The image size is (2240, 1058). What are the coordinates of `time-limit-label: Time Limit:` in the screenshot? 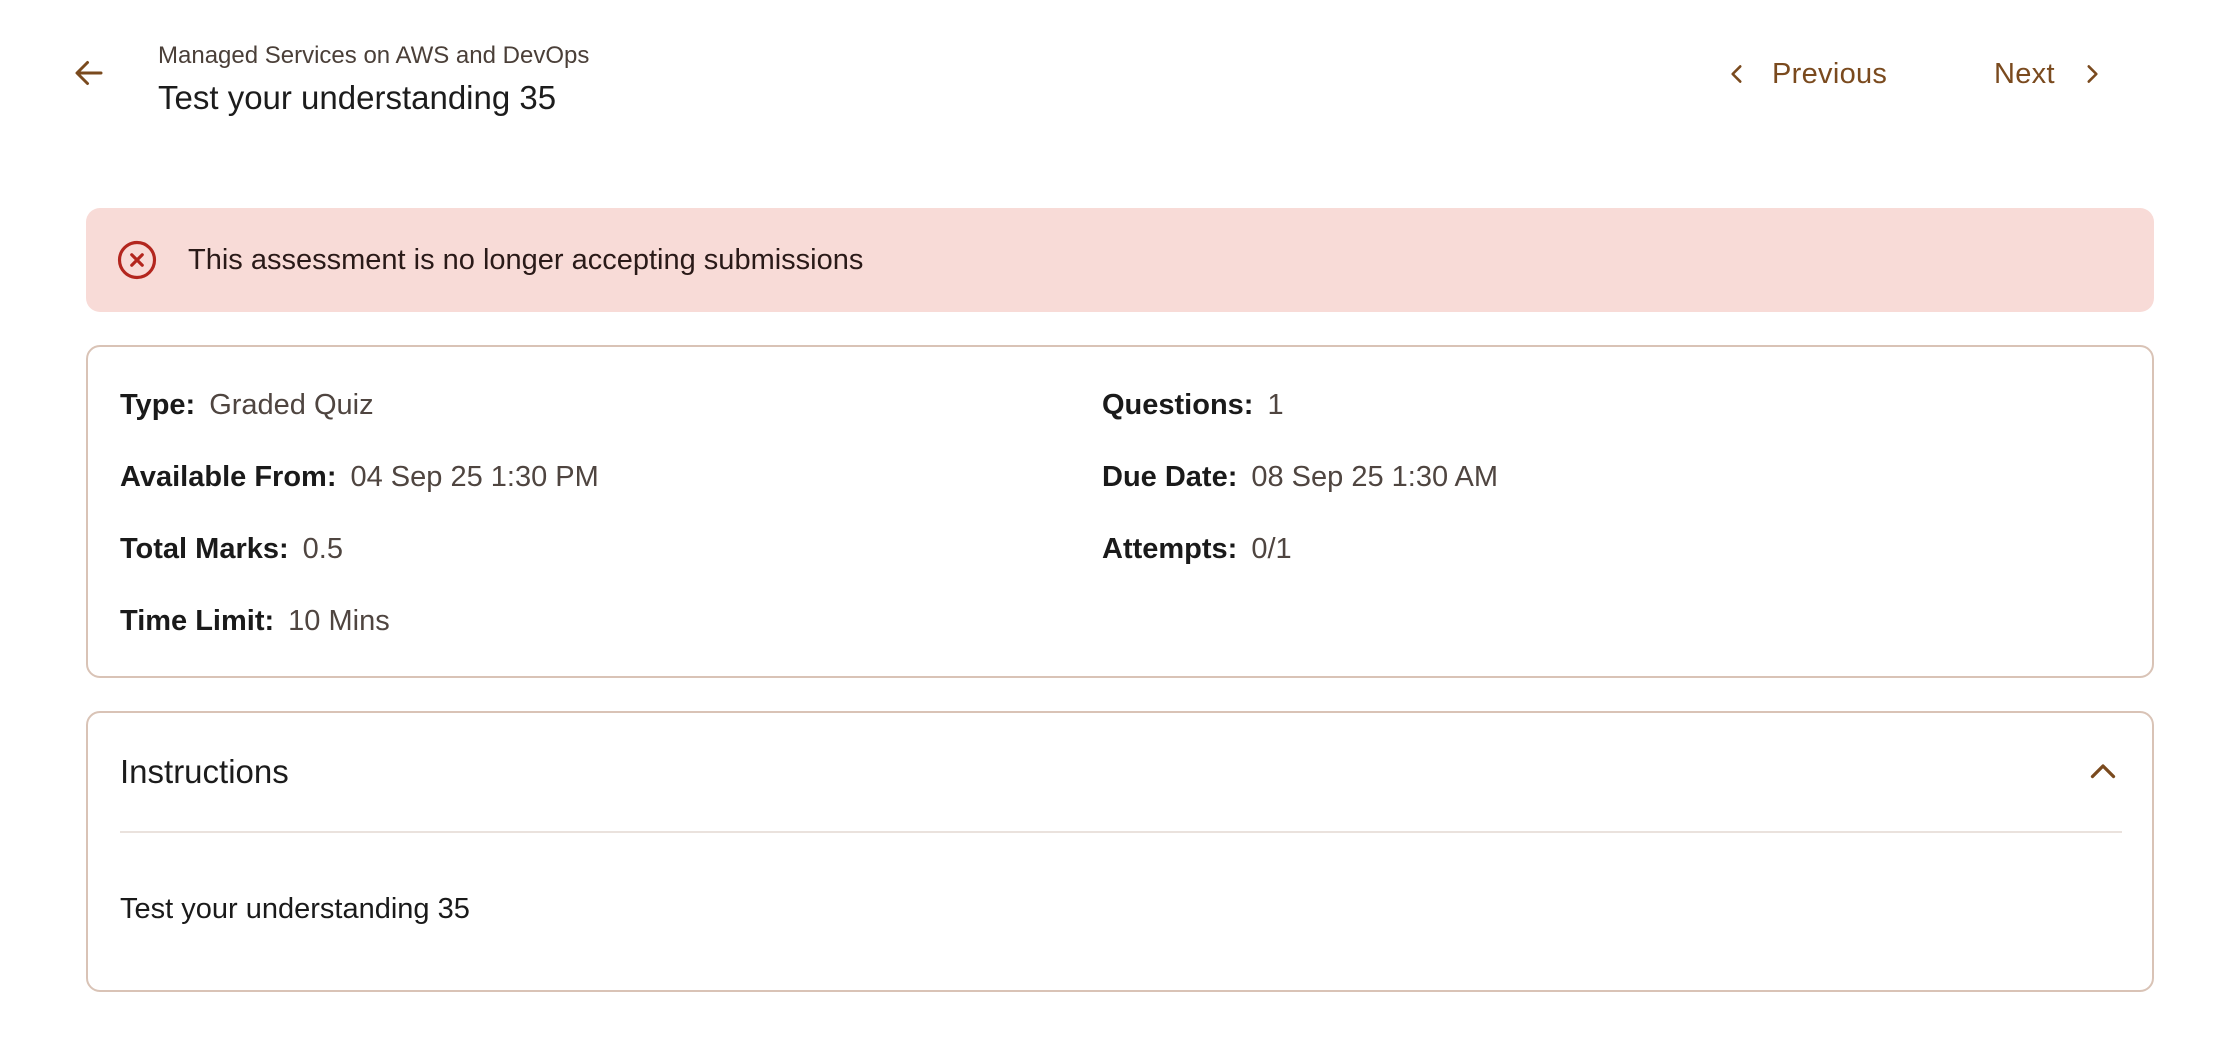 It's located at (197, 621).